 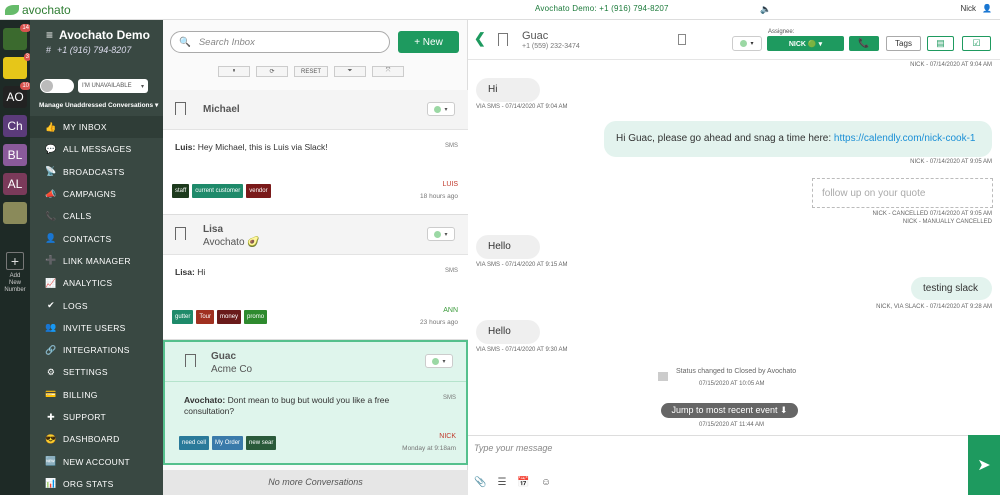 I want to click on brand-logo: avochato, so click(x=38, y=10).